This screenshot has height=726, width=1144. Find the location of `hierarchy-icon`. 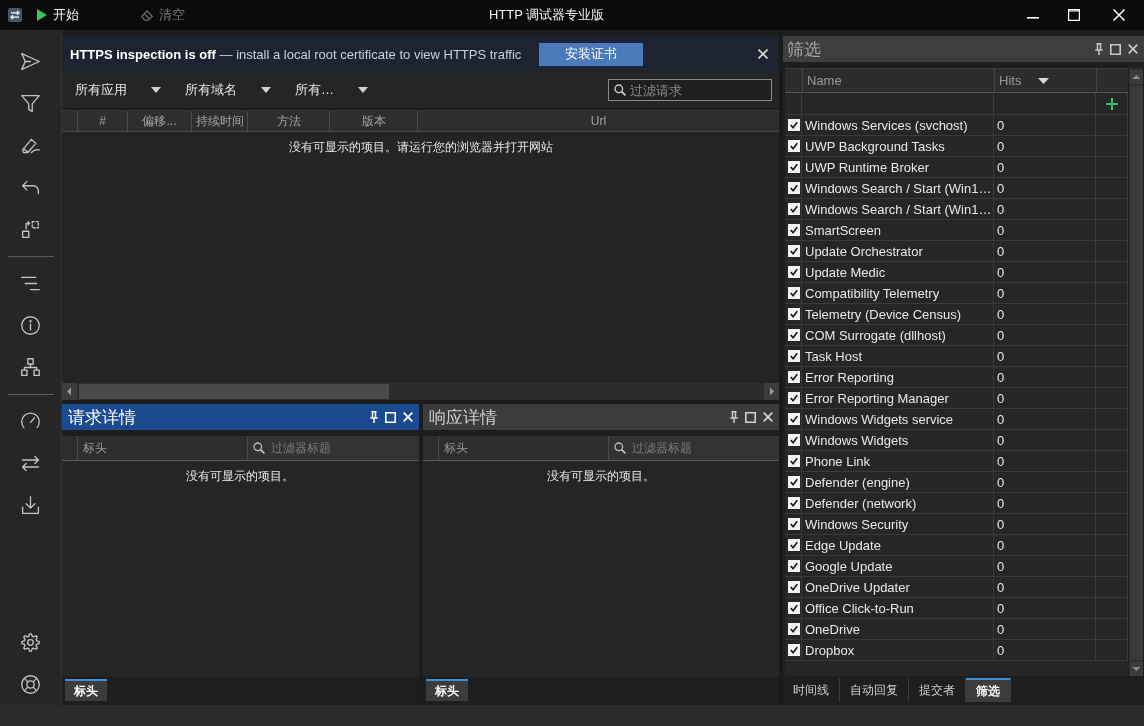

hierarchy-icon is located at coordinates (30, 367).